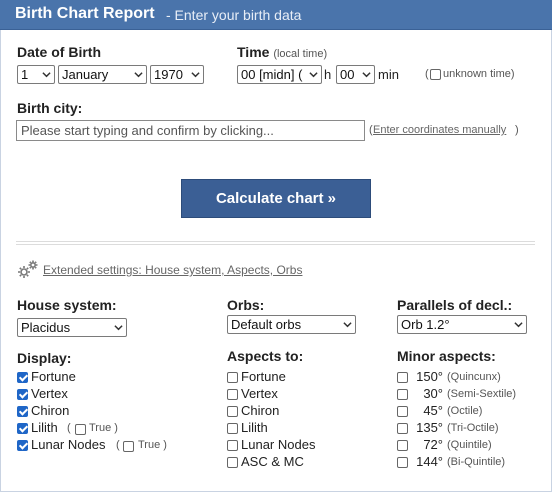 This screenshot has width=552, height=492. I want to click on house-system-value: Placidus, so click(46, 327).